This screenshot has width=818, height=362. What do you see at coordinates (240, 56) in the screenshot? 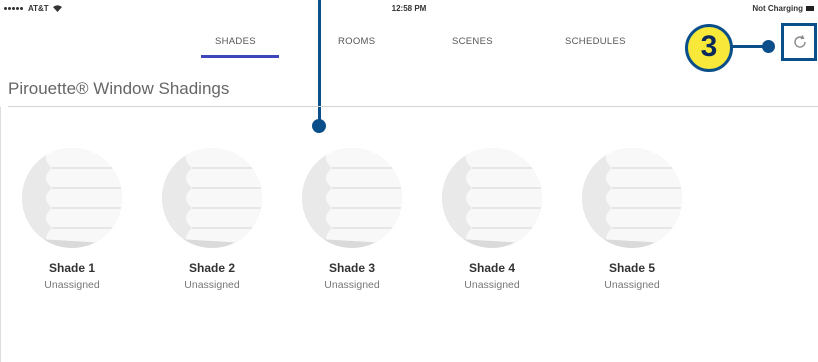
I see `active-tab-indicator` at bounding box center [240, 56].